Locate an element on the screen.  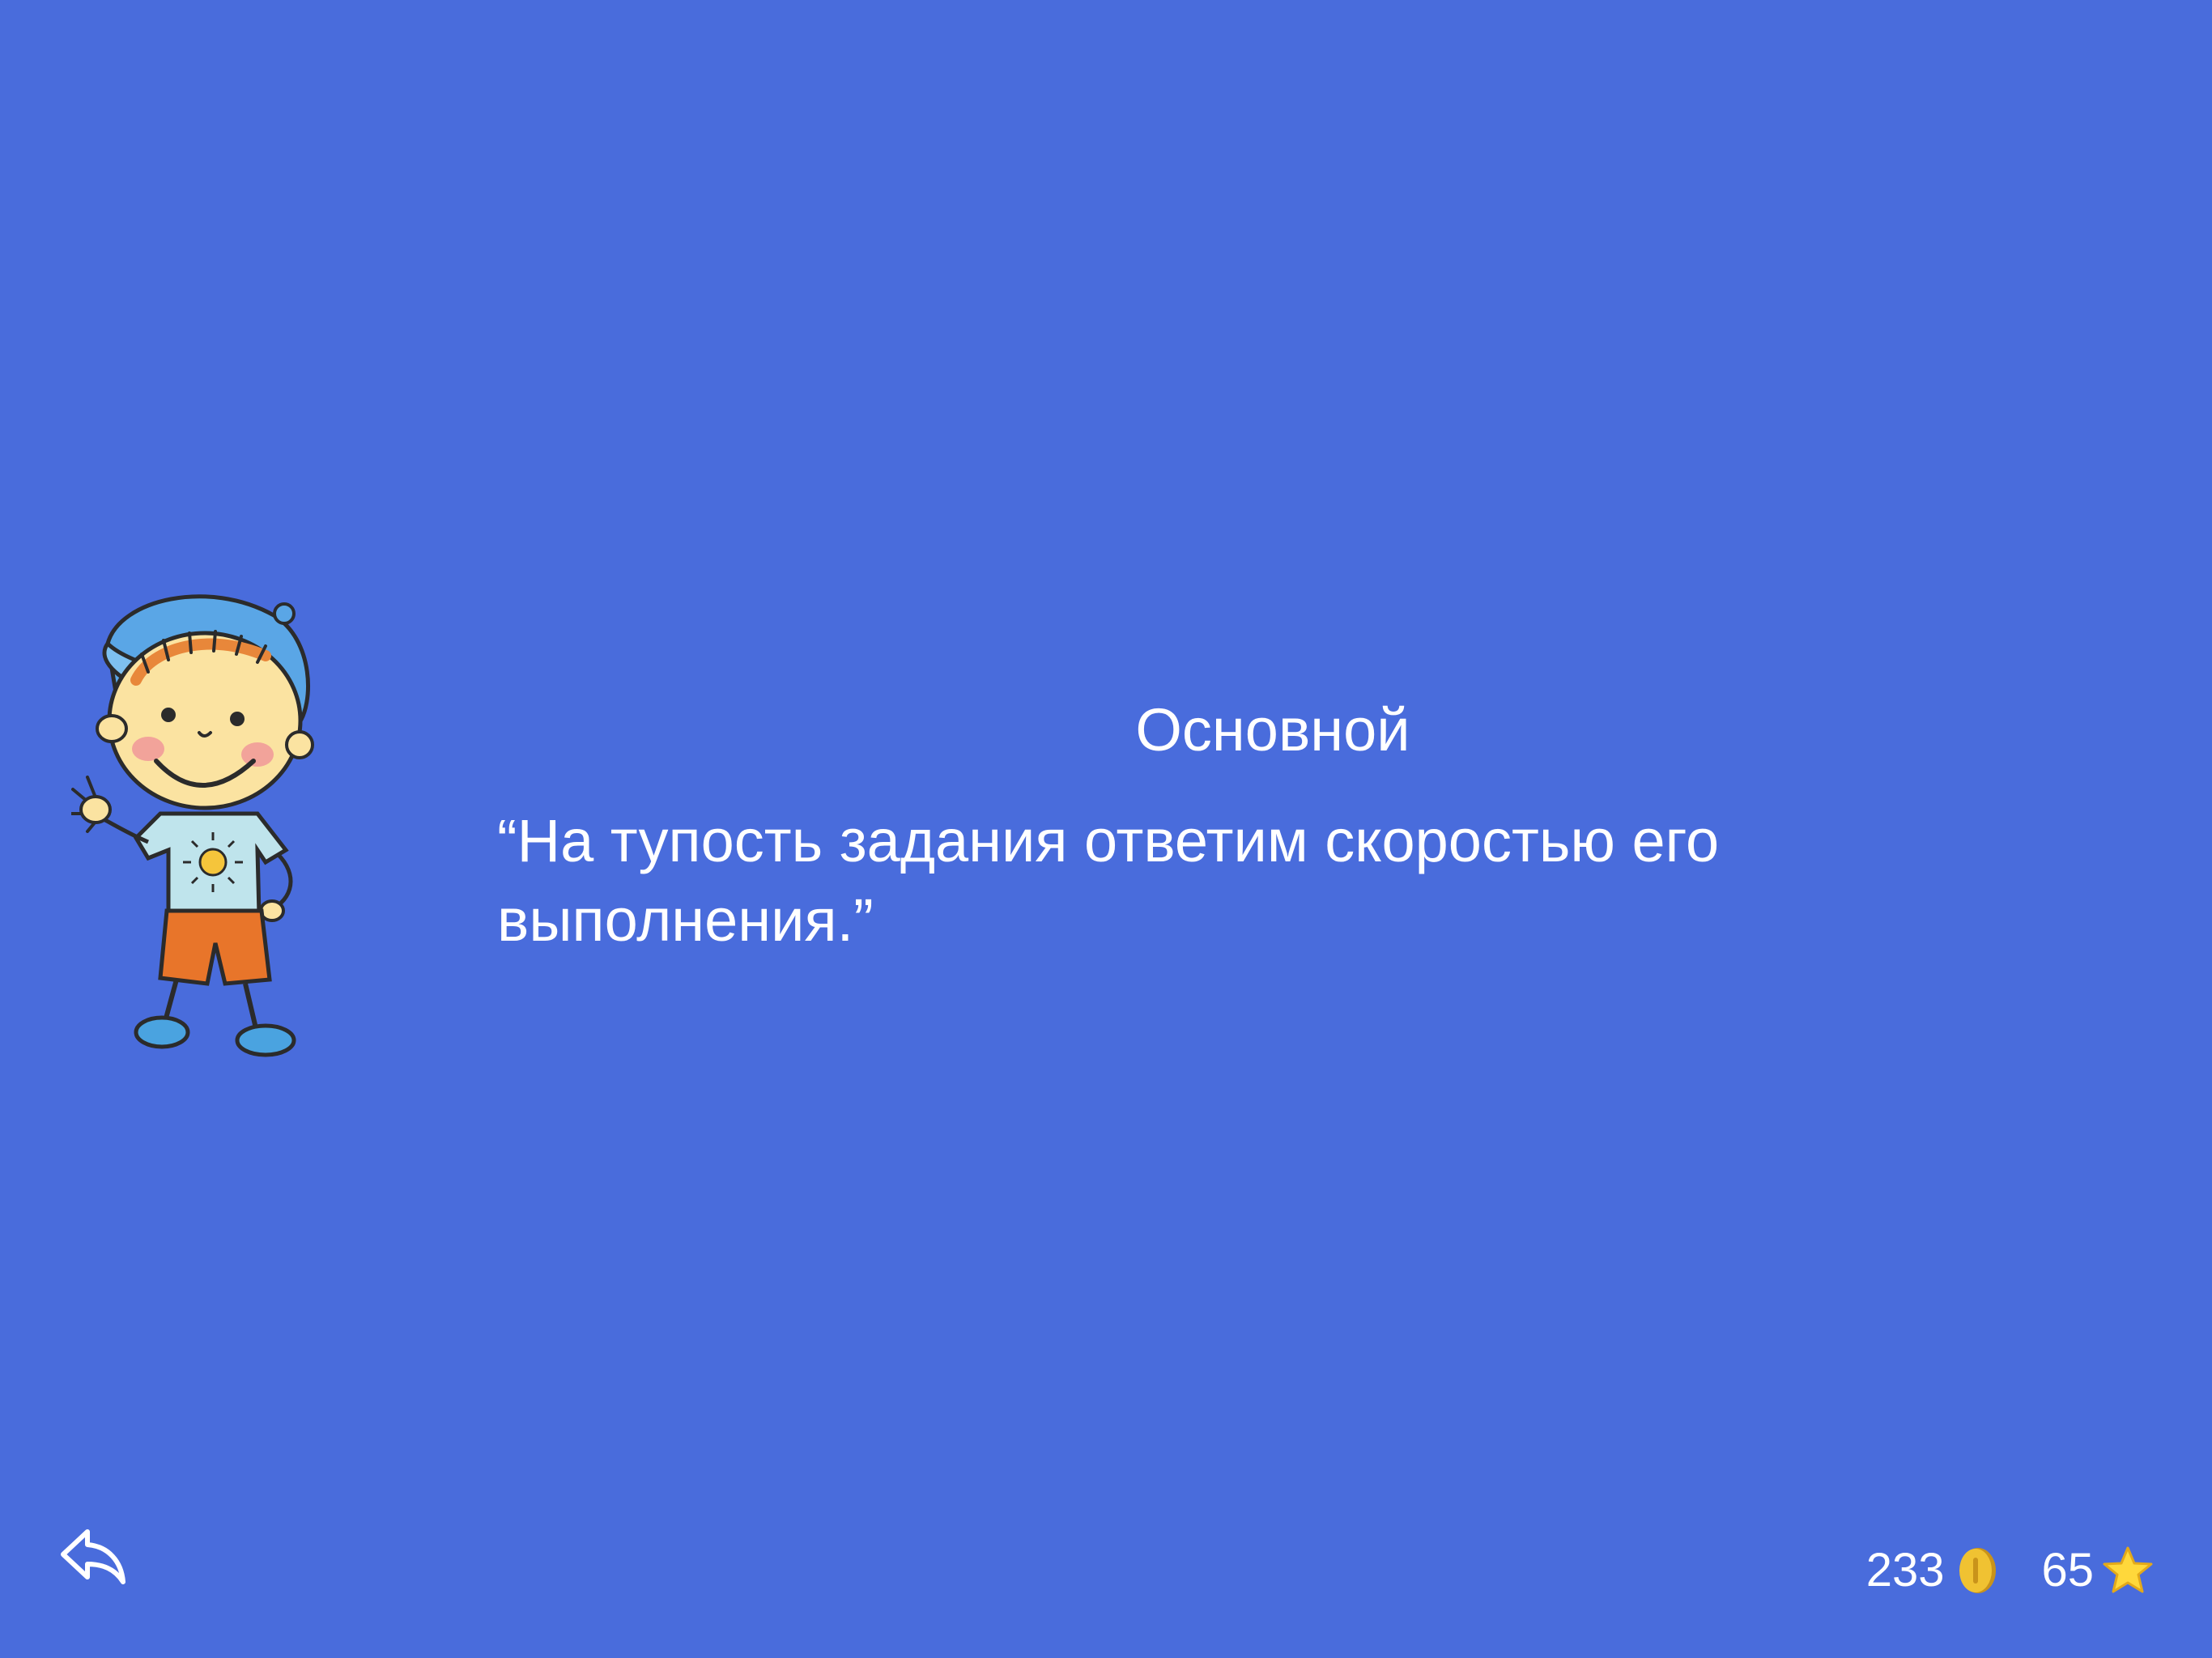
level-title: Основной is located at coordinates (1272, 729).